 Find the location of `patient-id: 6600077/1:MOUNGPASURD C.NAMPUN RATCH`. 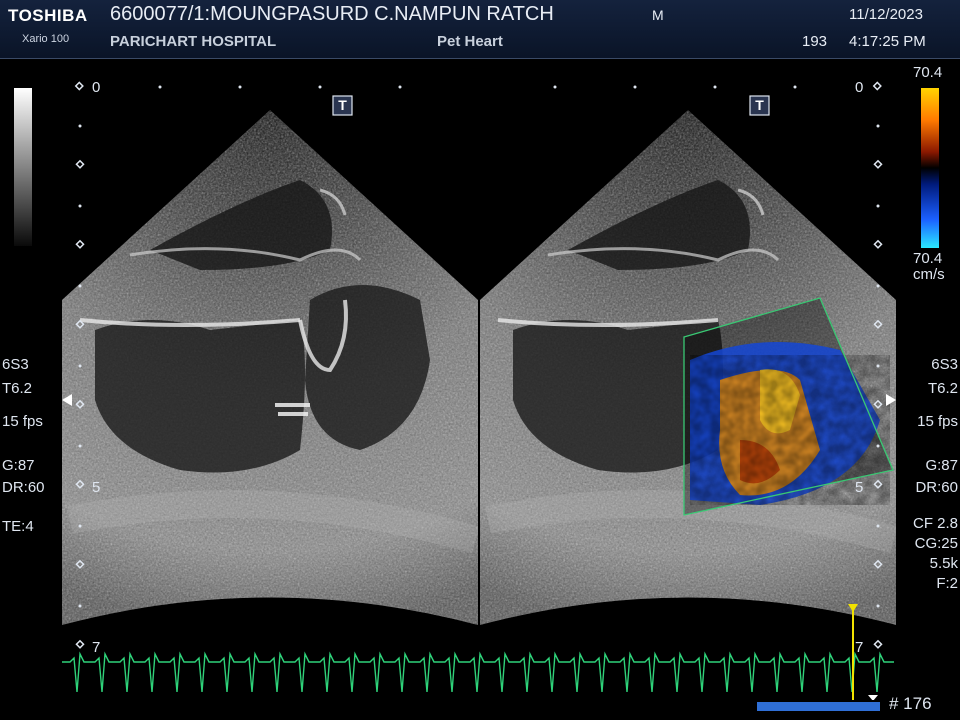

patient-id: 6600077/1:MOUNGPASURD C.NAMPUN RATCH is located at coordinates (332, 14).